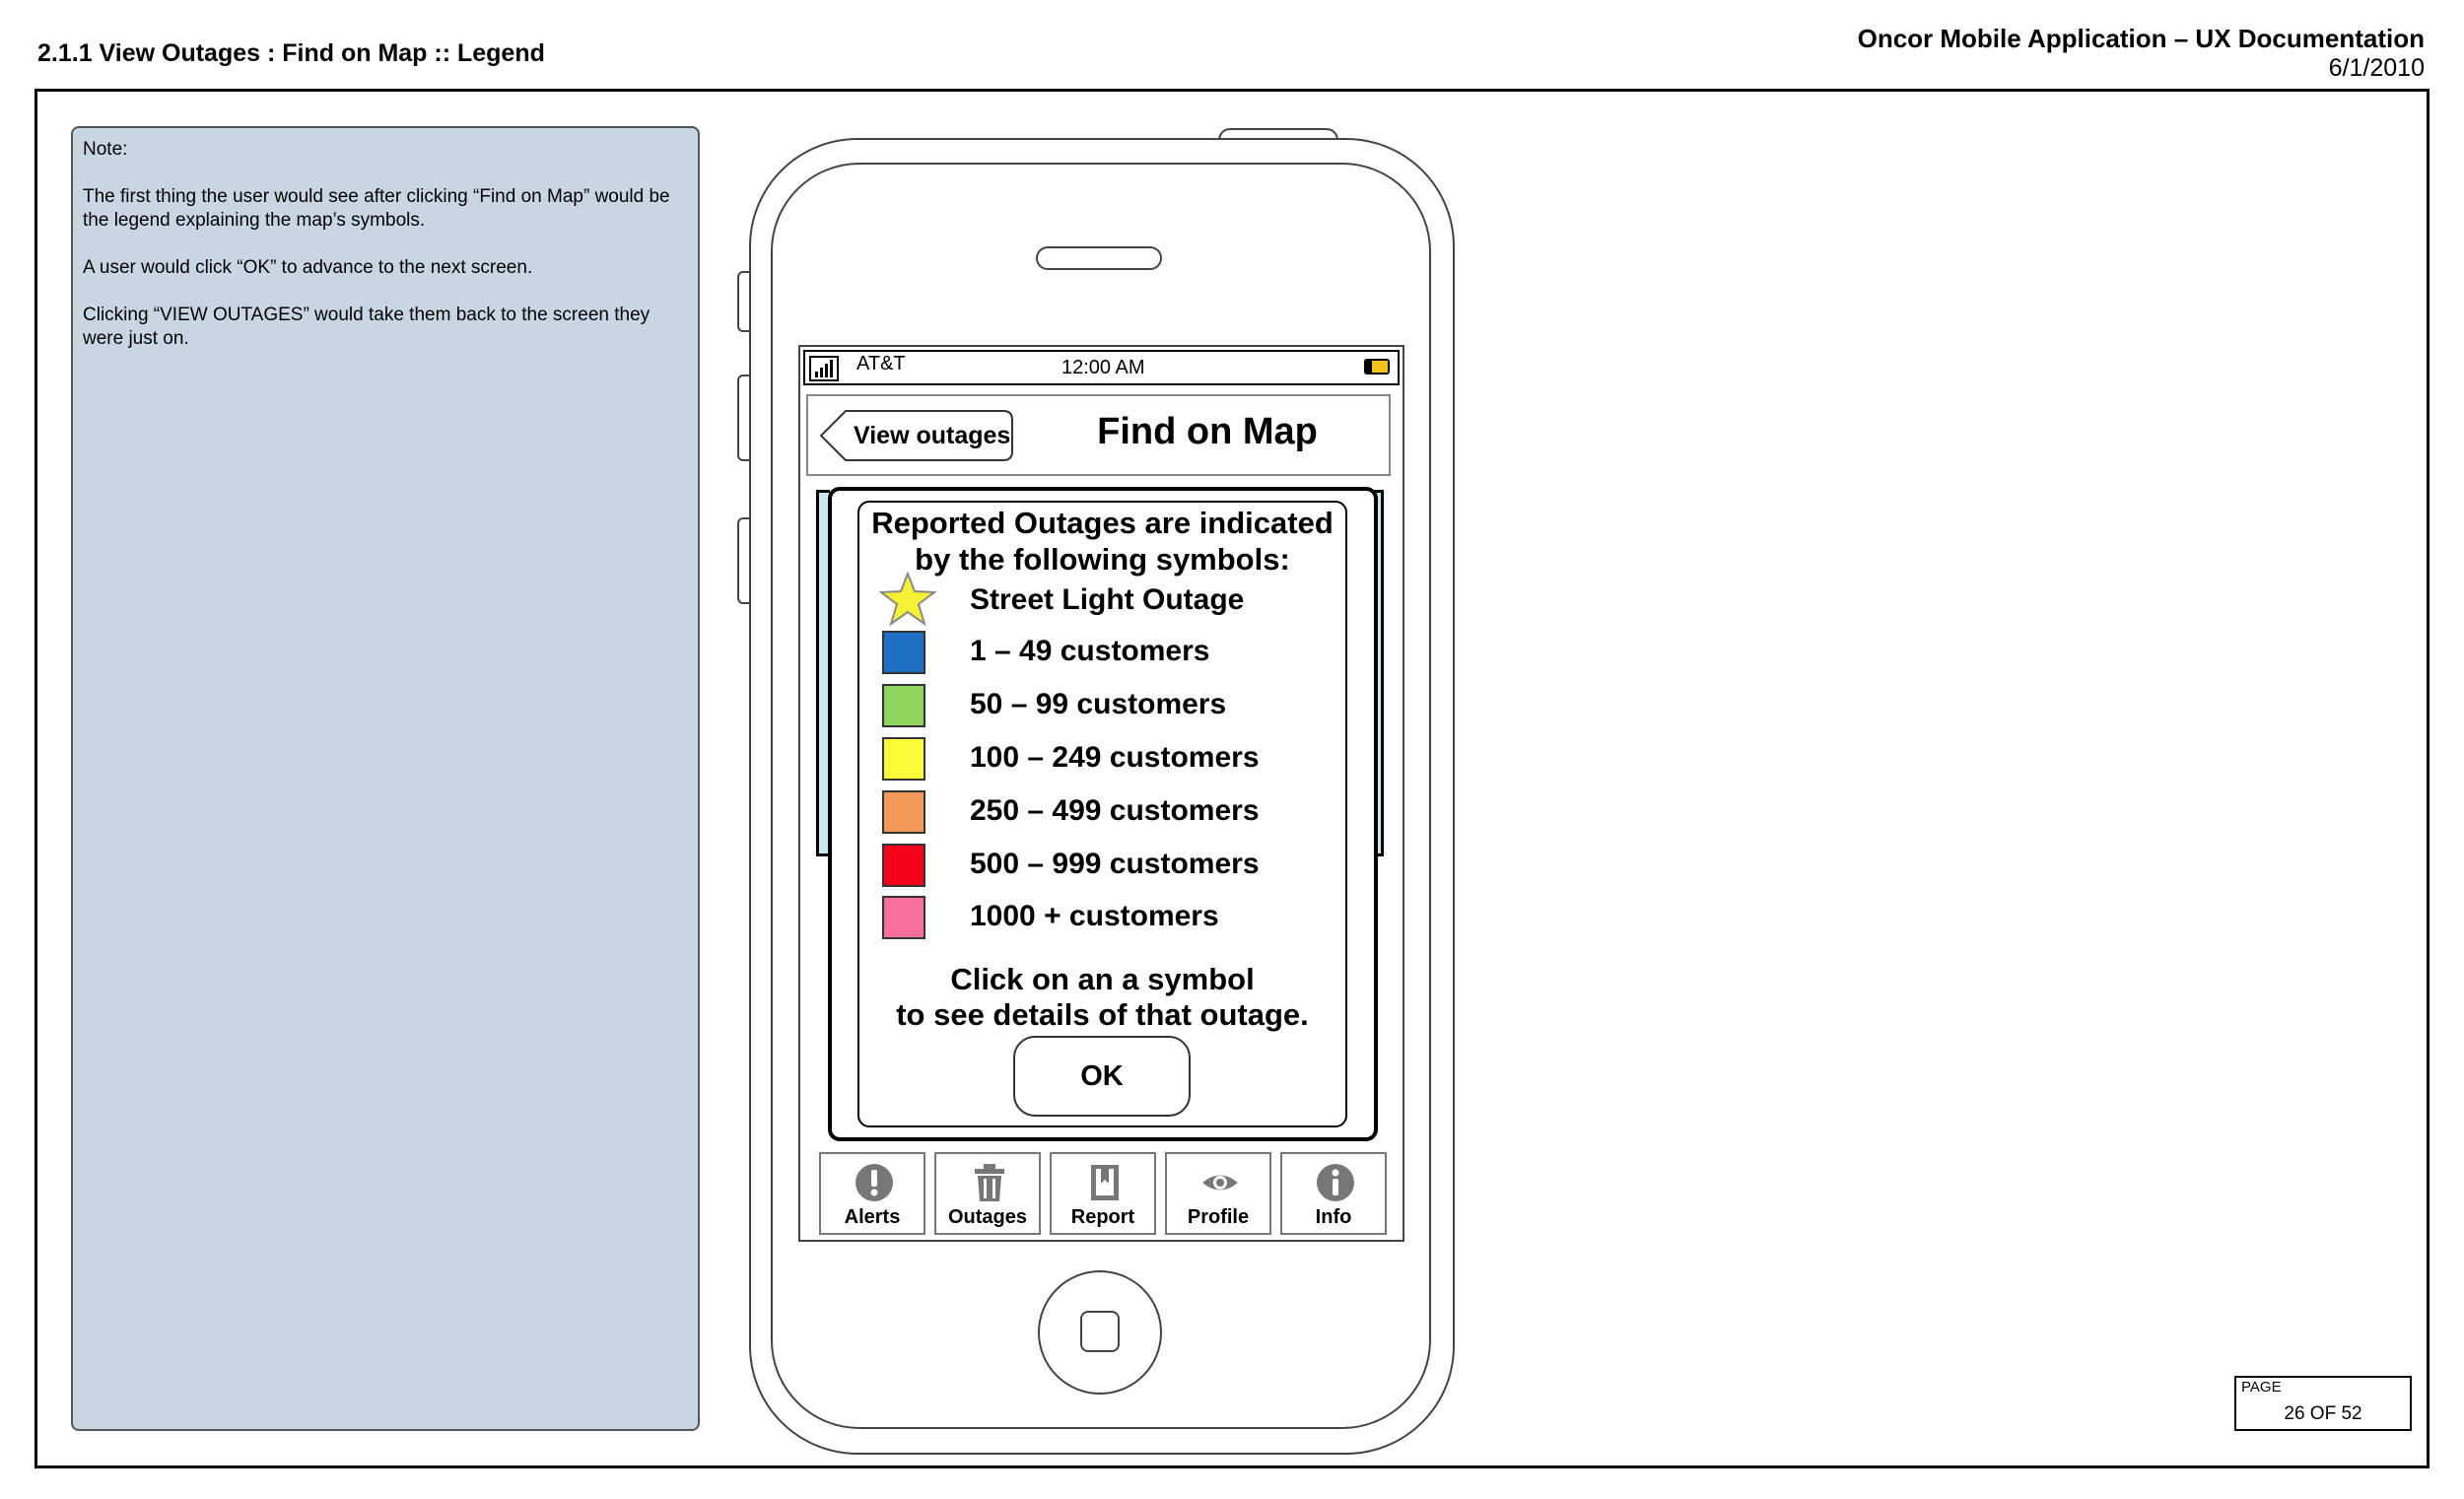  Describe the element at coordinates (1105, 1183) in the screenshot. I see `report-icon` at that location.